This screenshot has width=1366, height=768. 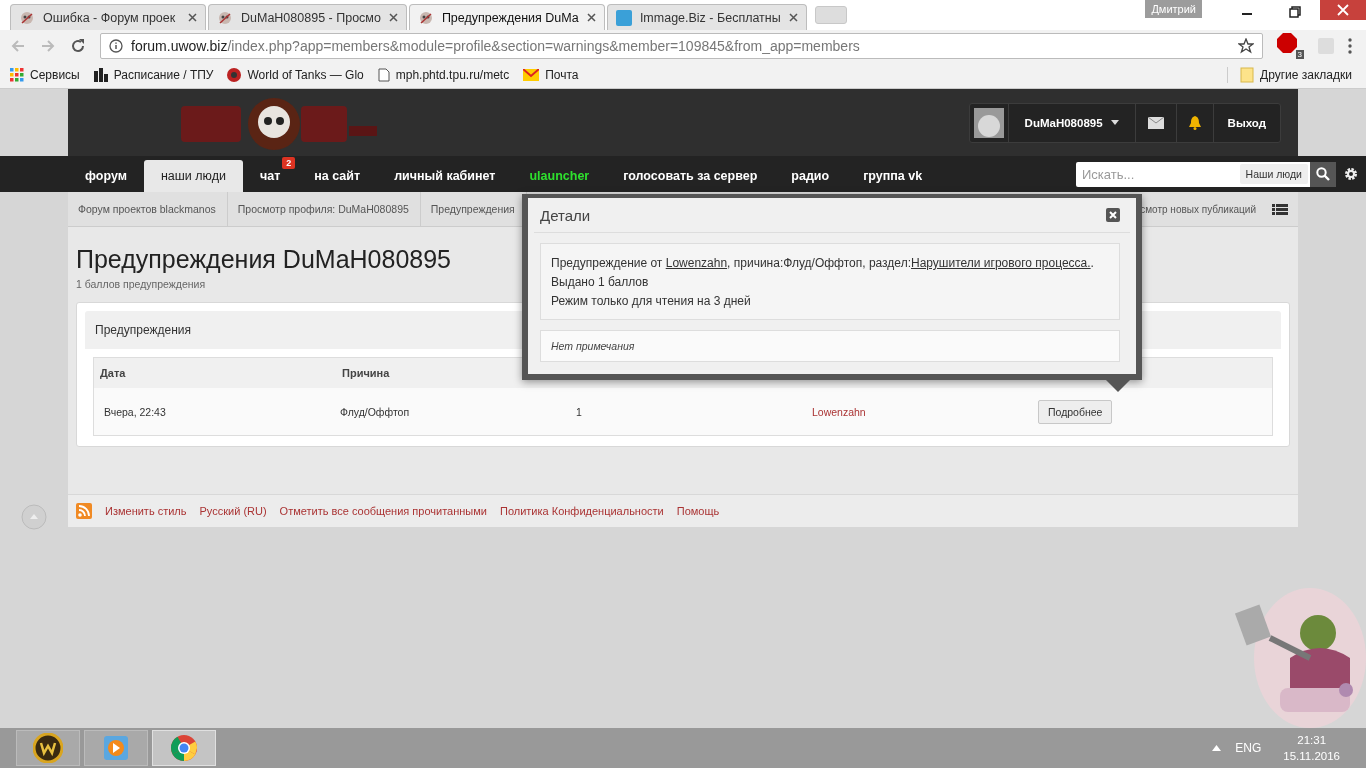 What do you see at coordinates (337, 176) in the screenshot?
I see `nav-tab: на сайт` at bounding box center [337, 176].